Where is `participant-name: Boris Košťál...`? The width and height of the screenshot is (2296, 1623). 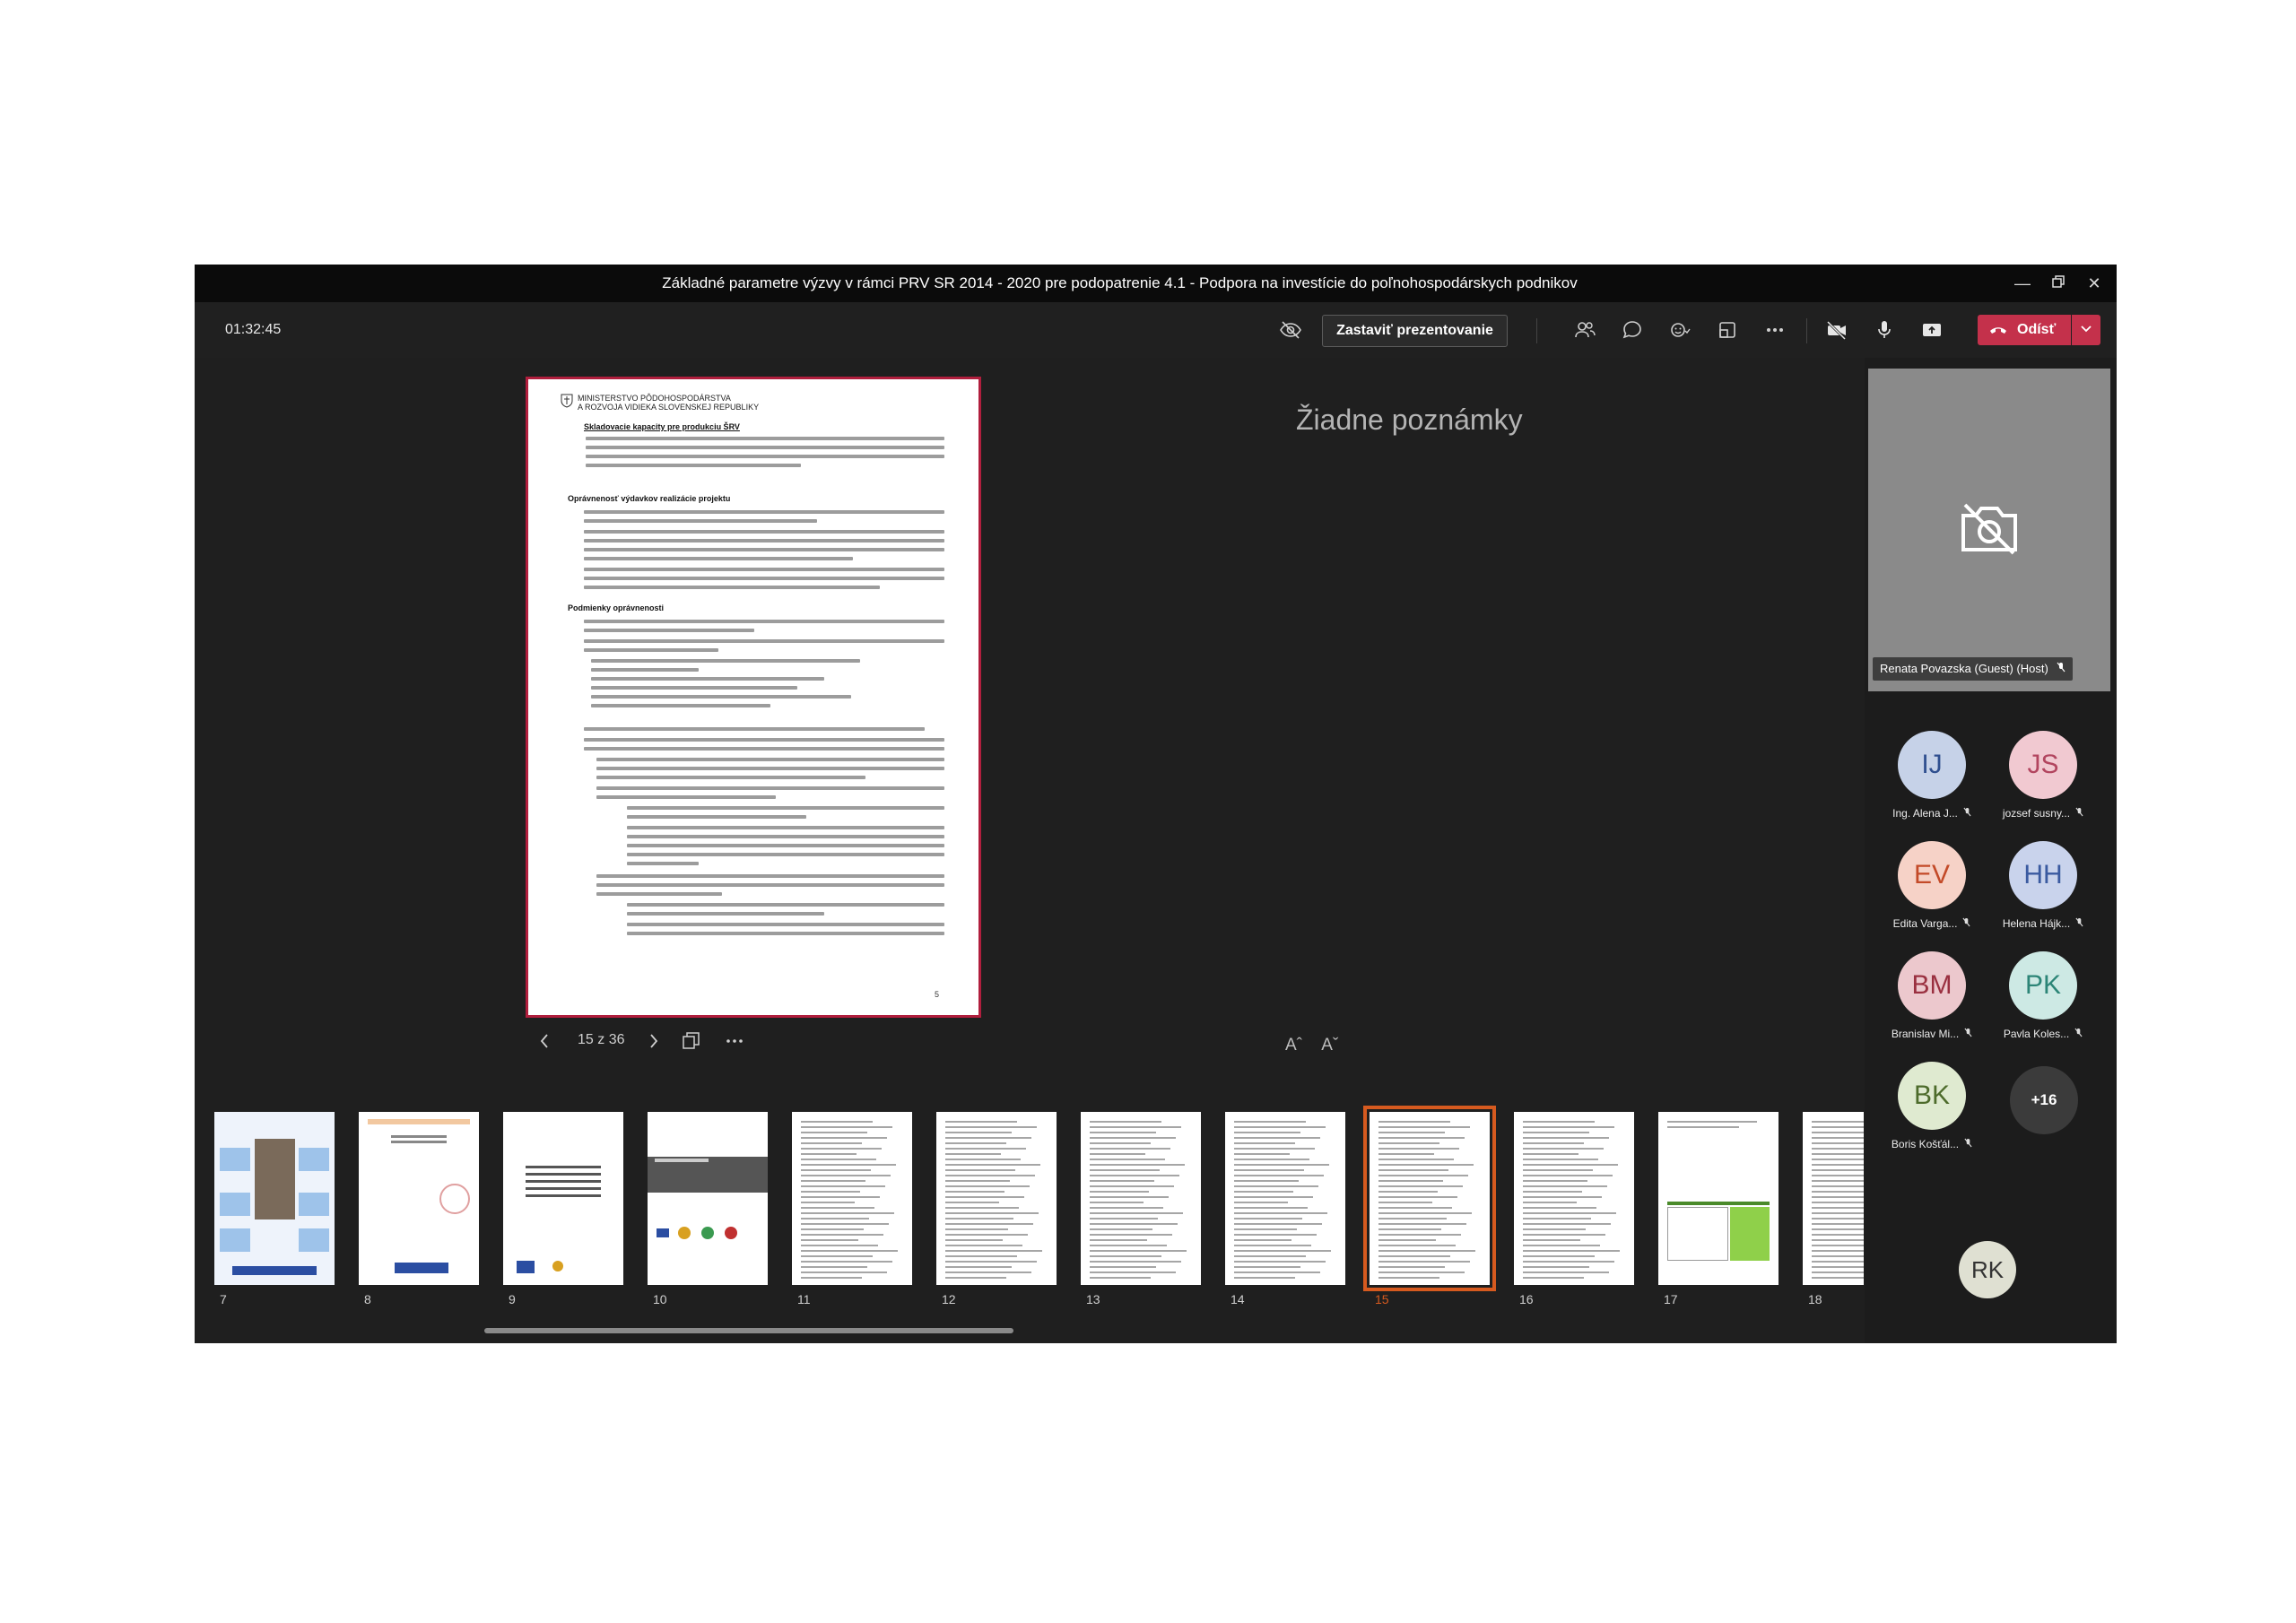
participant-name: Boris Košťál... is located at coordinates (1932, 1144).